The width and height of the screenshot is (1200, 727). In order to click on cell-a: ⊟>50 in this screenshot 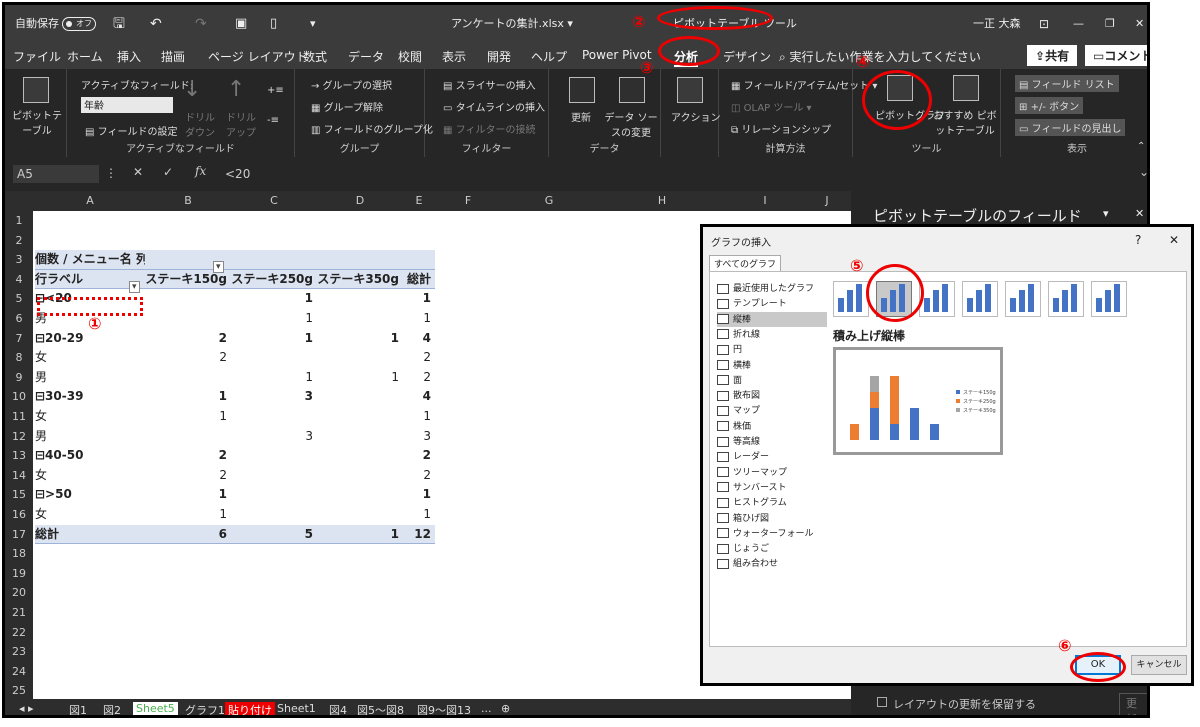, I will do `click(90, 495)`.